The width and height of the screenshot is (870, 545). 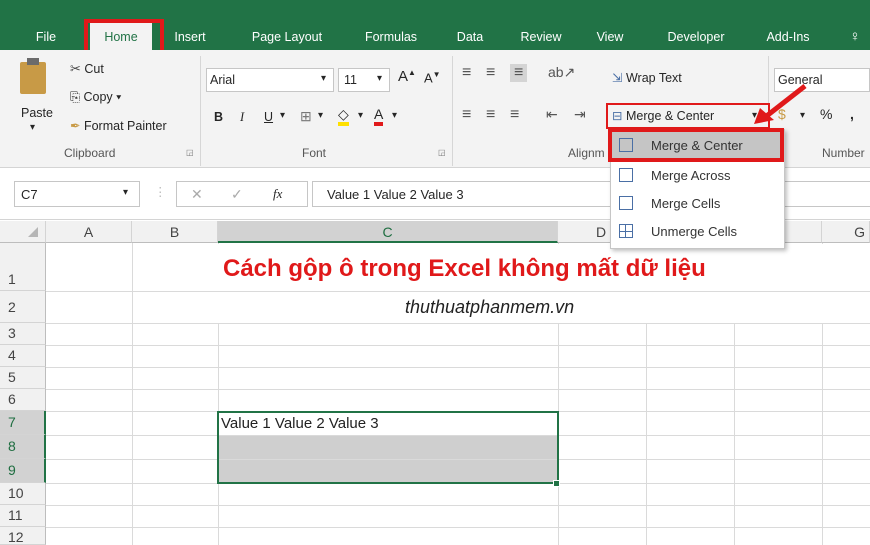 What do you see at coordinates (364, 80) in the screenshot?
I see `font-size-select: 11 ▾` at bounding box center [364, 80].